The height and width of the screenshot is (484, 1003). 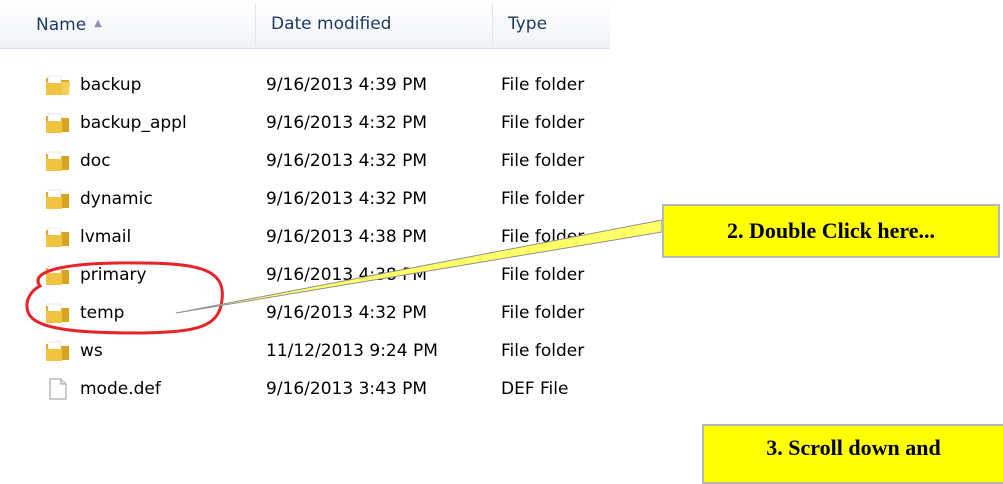 I want to click on callout-step-3-text: 3. Scroll down and, so click(x=853, y=447).